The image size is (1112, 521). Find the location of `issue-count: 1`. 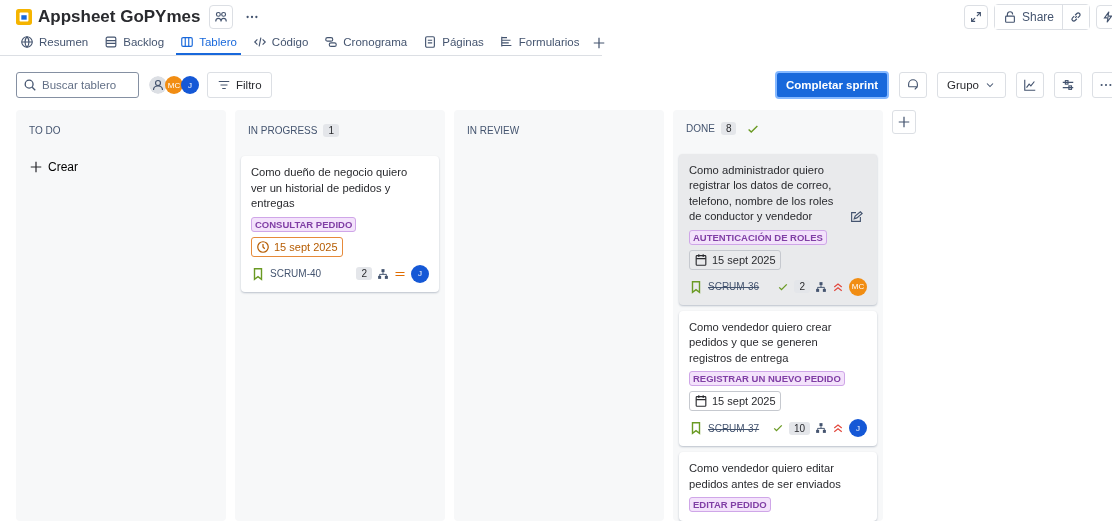

issue-count: 1 is located at coordinates (331, 130).